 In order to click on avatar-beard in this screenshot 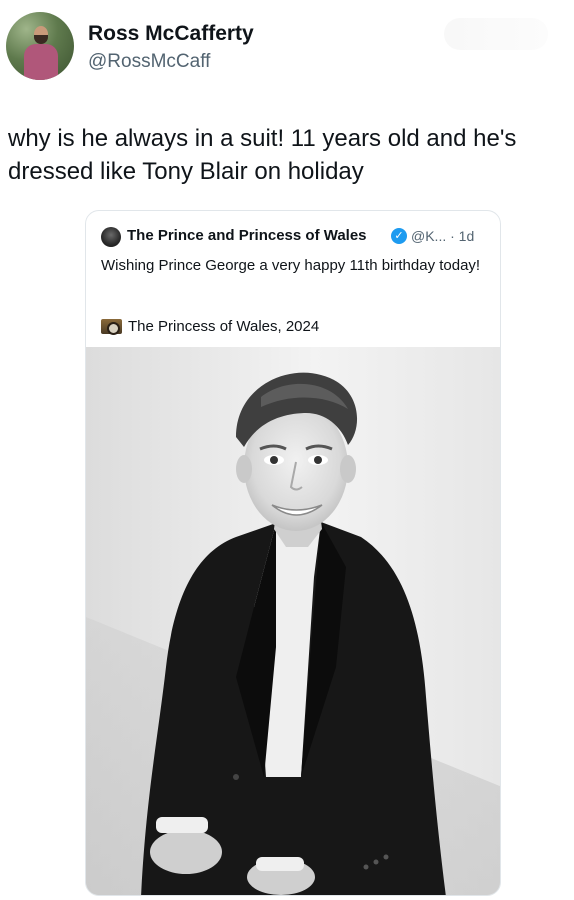, I will do `click(41, 39)`.